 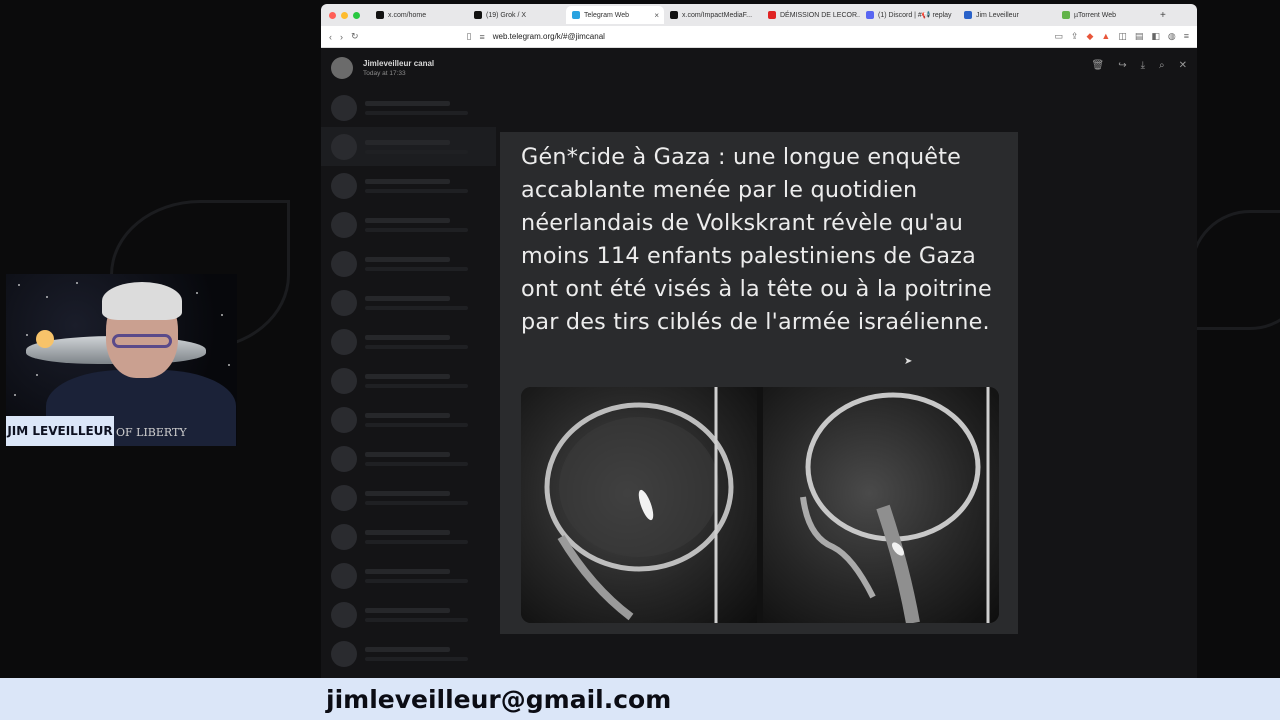 I want to click on browser-tab: x.com/home, so click(x=419, y=15).